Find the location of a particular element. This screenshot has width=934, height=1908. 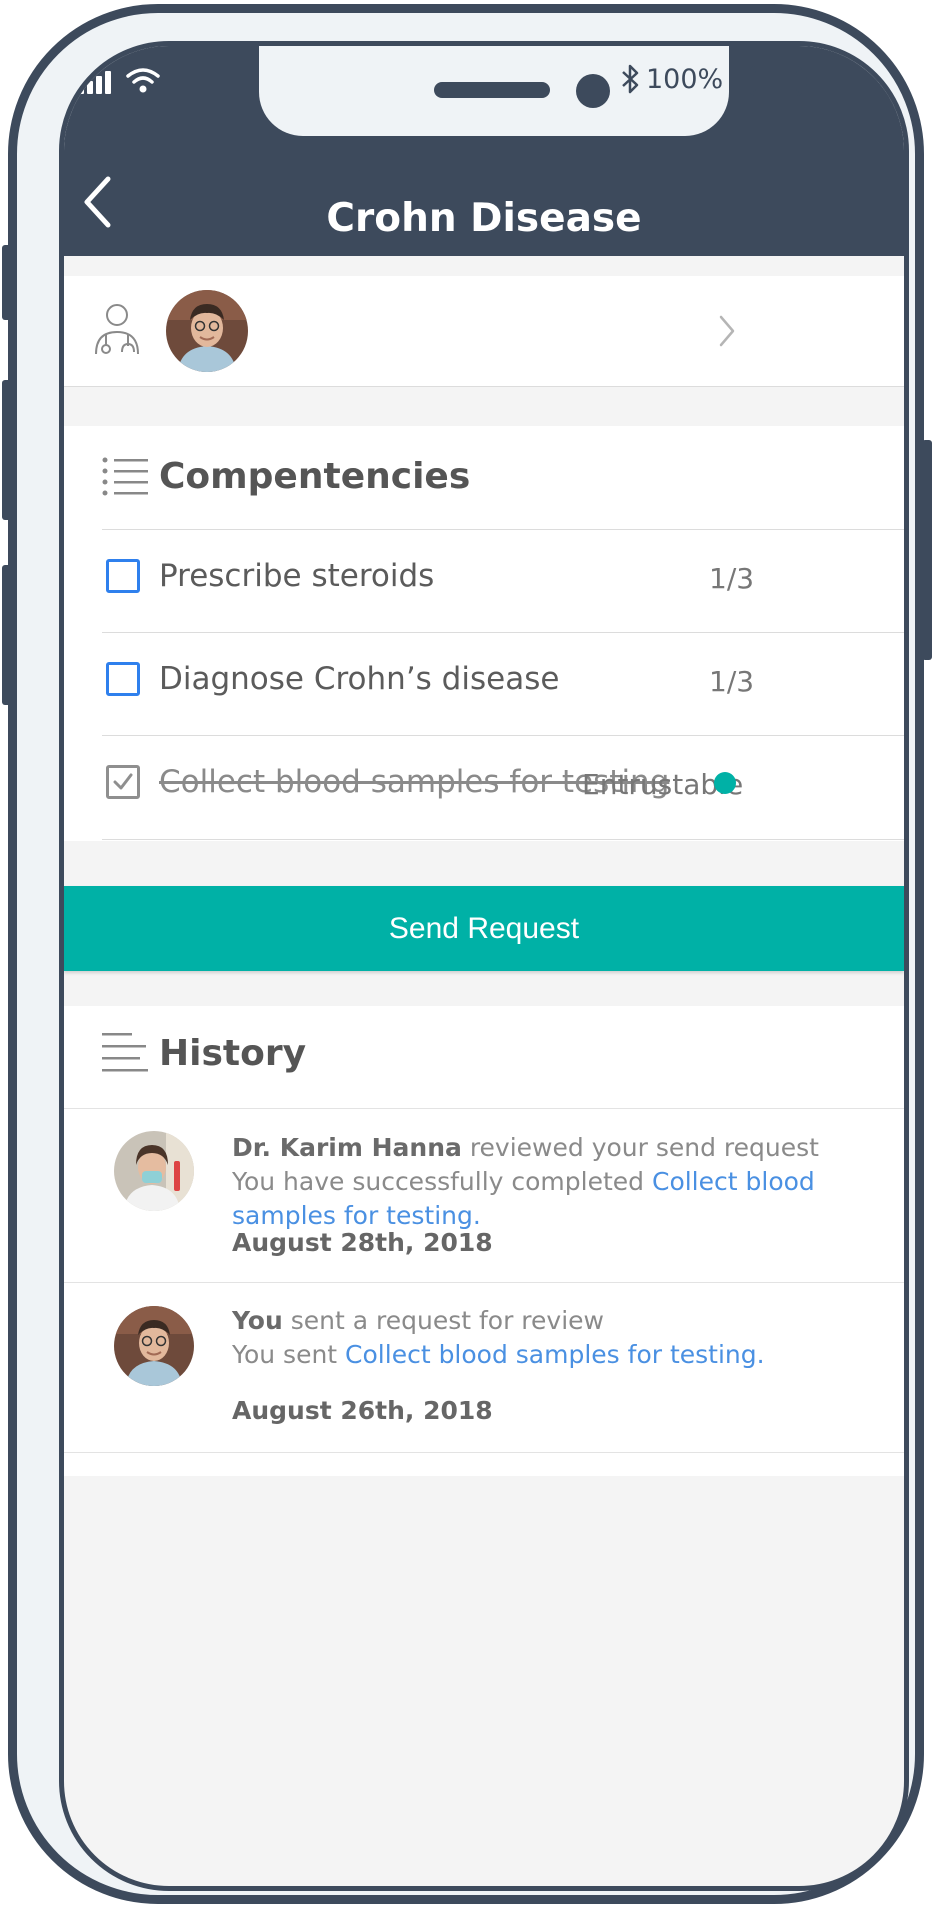

doctor-icon is located at coordinates (117, 329).